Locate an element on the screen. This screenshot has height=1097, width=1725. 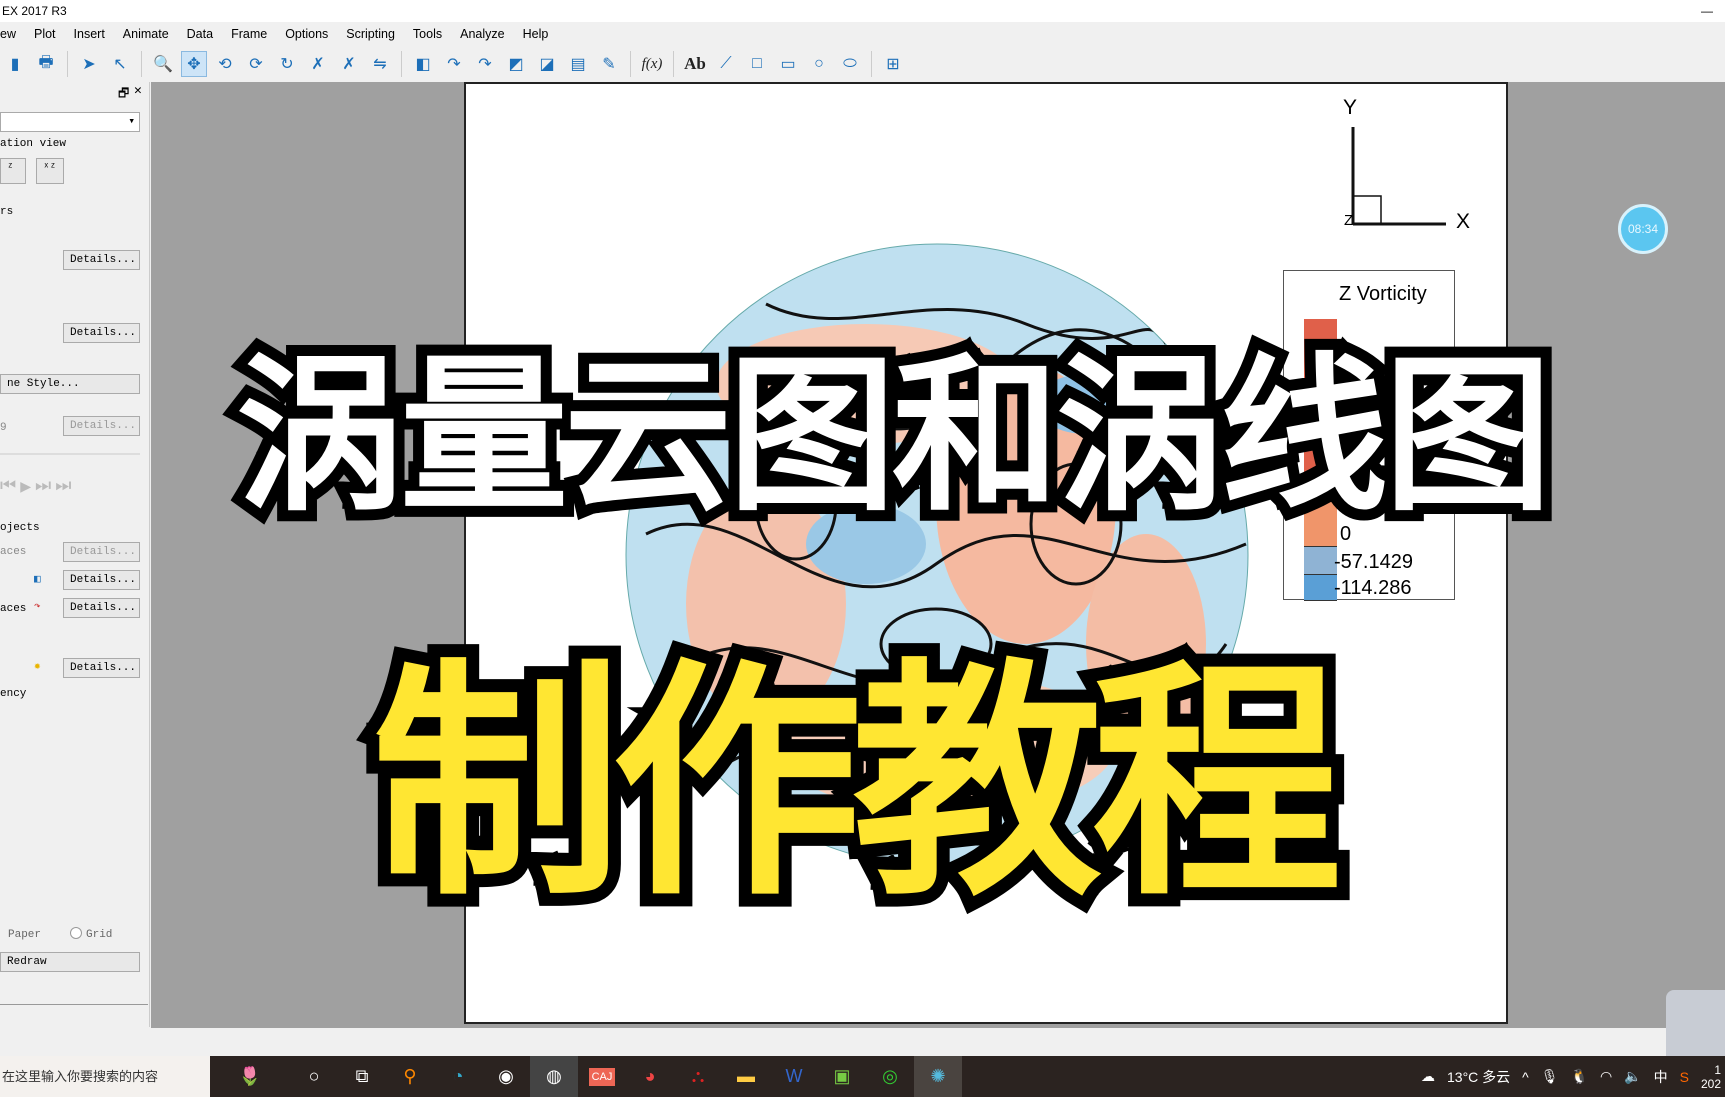
grid-radio is located at coordinates (76, 933).